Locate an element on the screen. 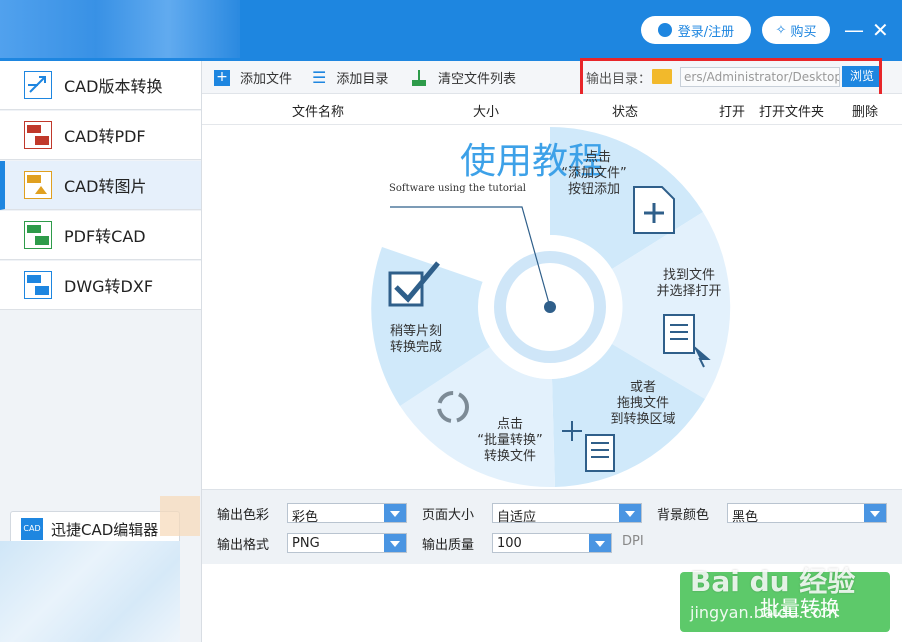 The height and width of the screenshot is (642, 902). step5-line1: 稍等片刻 is located at coordinates (416, 331).